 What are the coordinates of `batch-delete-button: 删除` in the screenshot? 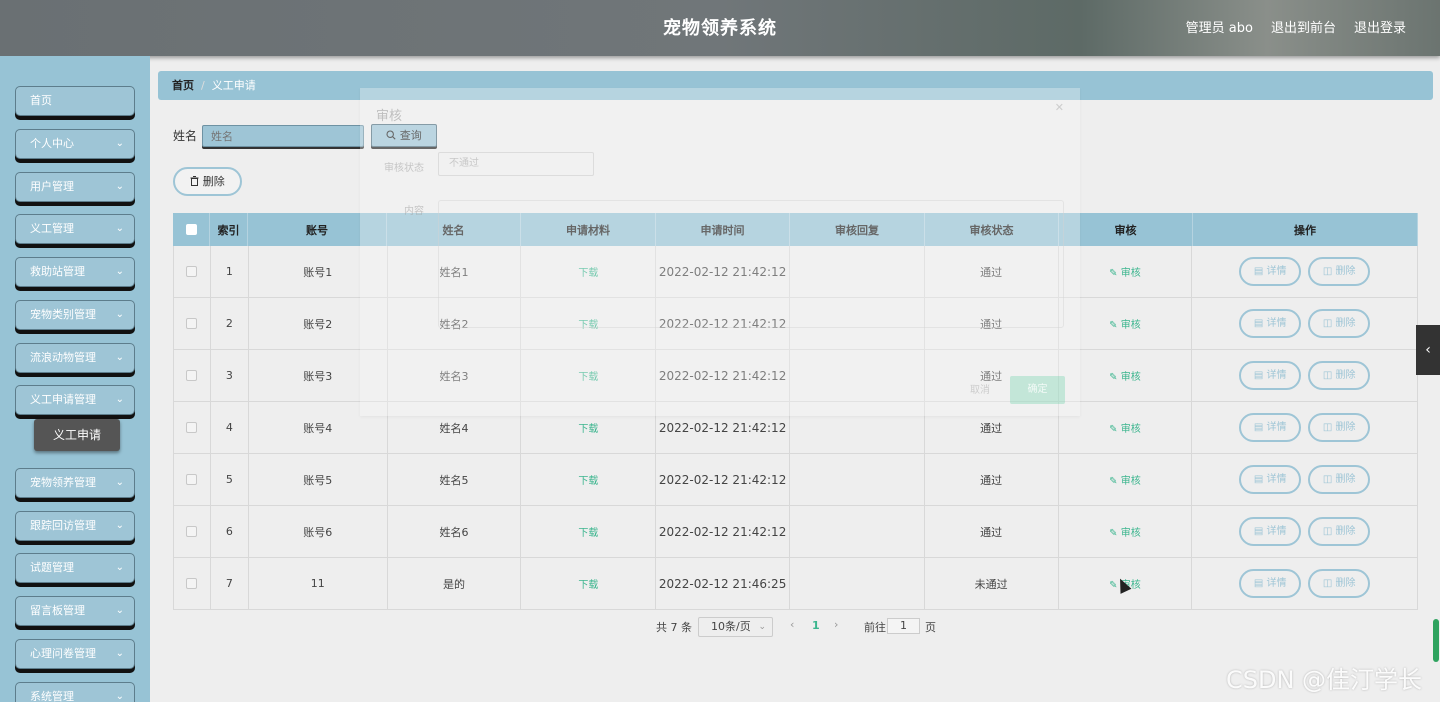 It's located at (207, 181).